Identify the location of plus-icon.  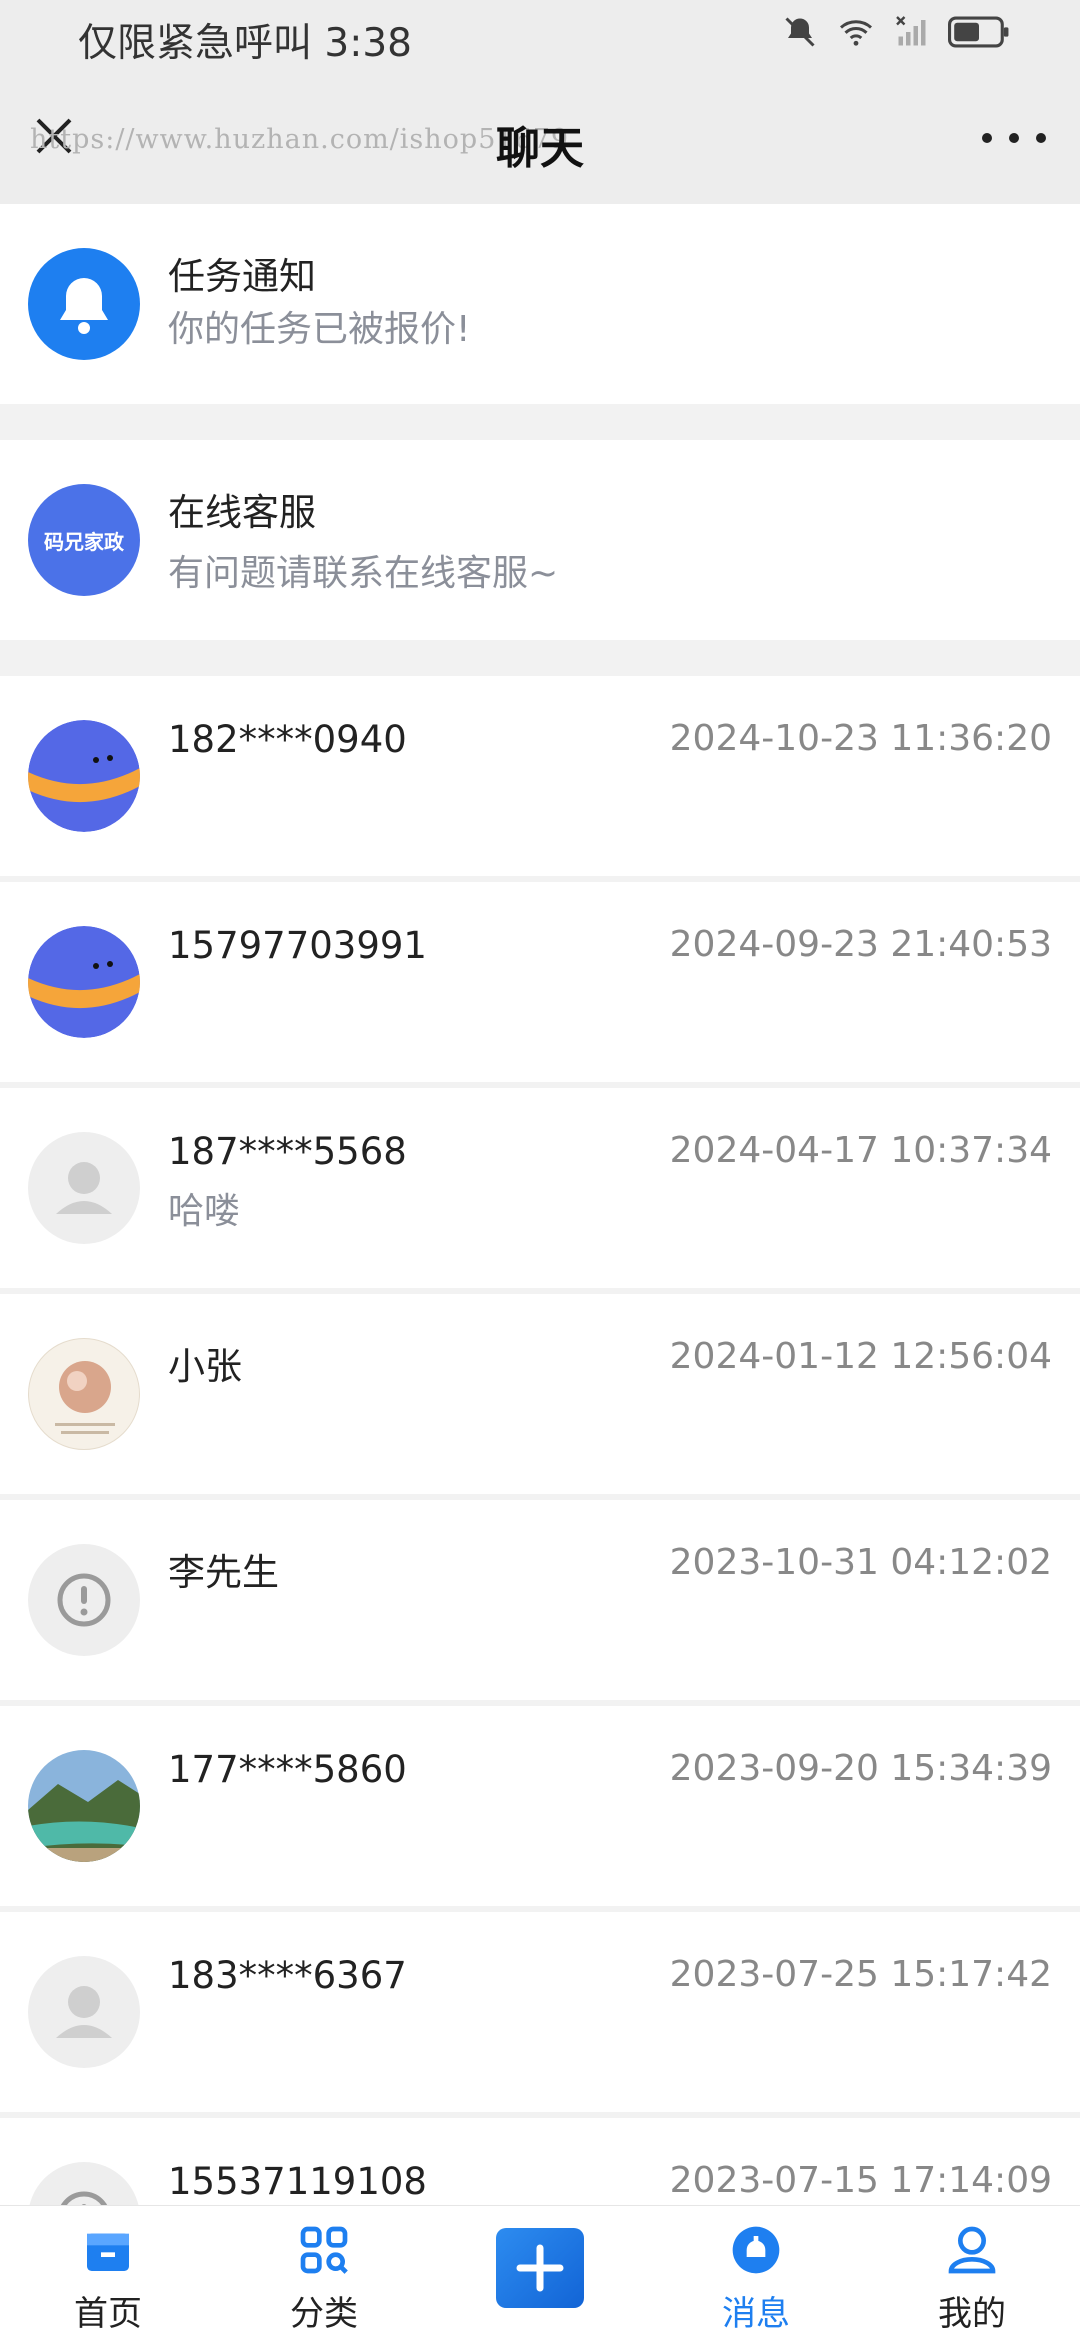
(540, 2268).